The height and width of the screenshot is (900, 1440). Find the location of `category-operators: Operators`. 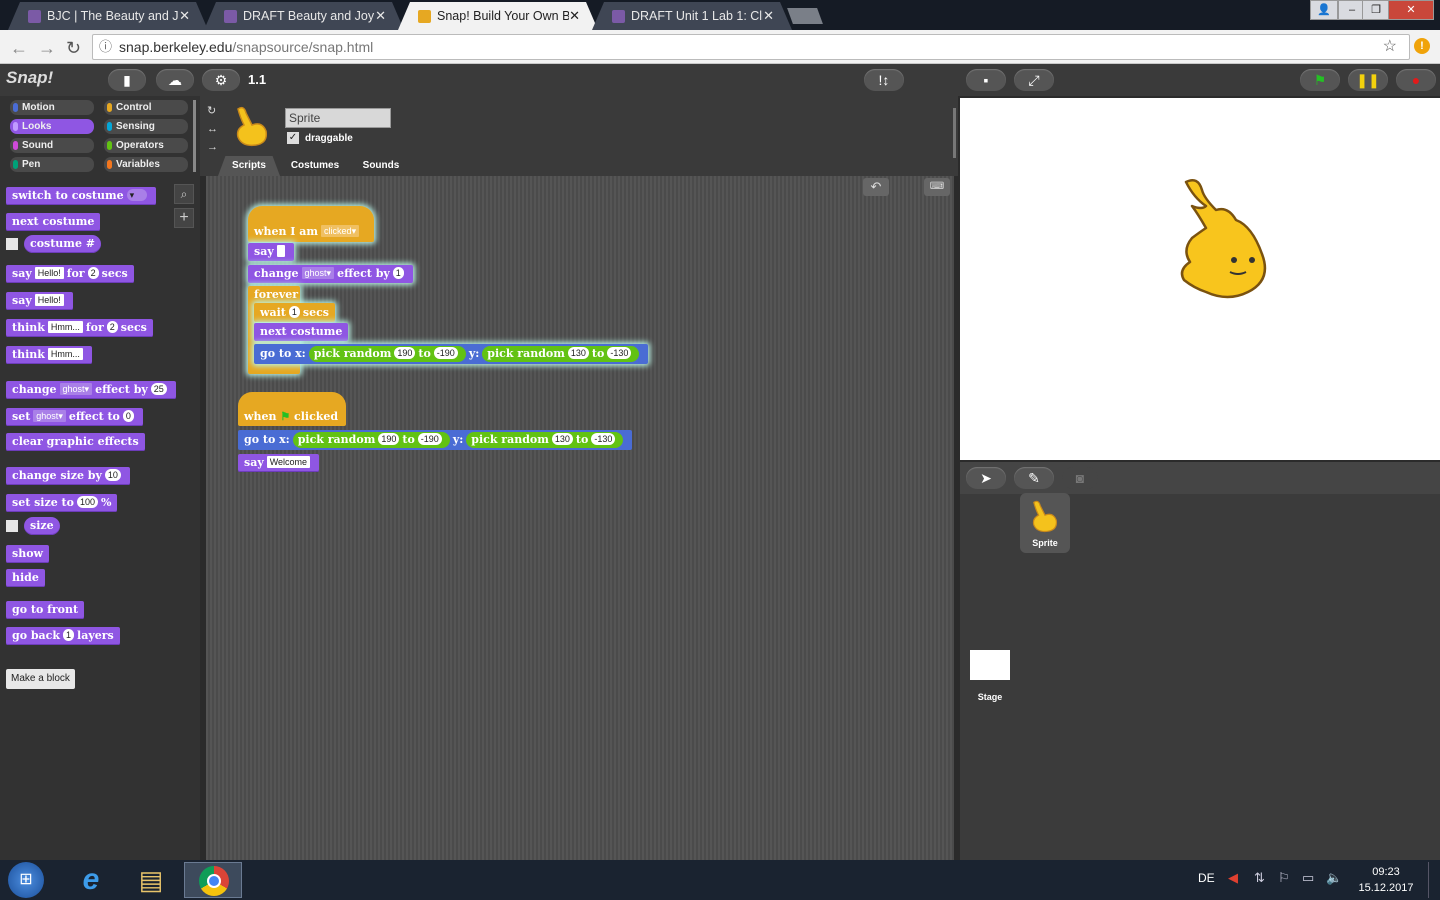

category-operators: Operators is located at coordinates (146, 145).